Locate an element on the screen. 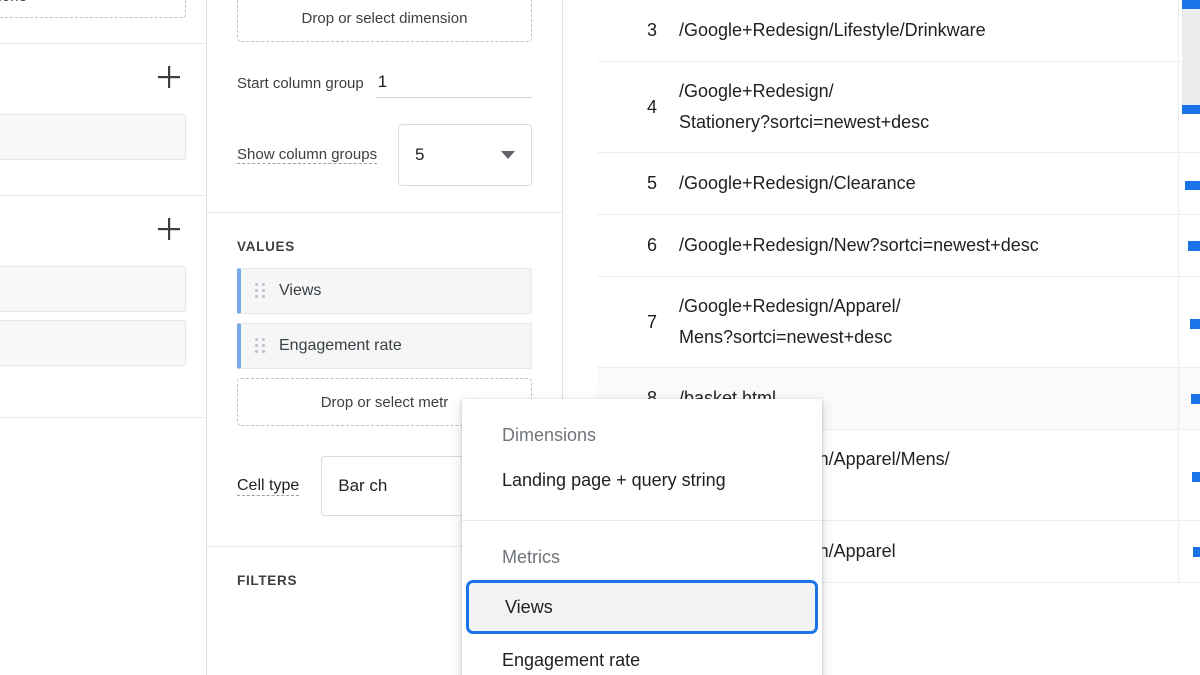 The height and width of the screenshot is (675, 1200). add-metric-button is located at coordinates (169, 229).